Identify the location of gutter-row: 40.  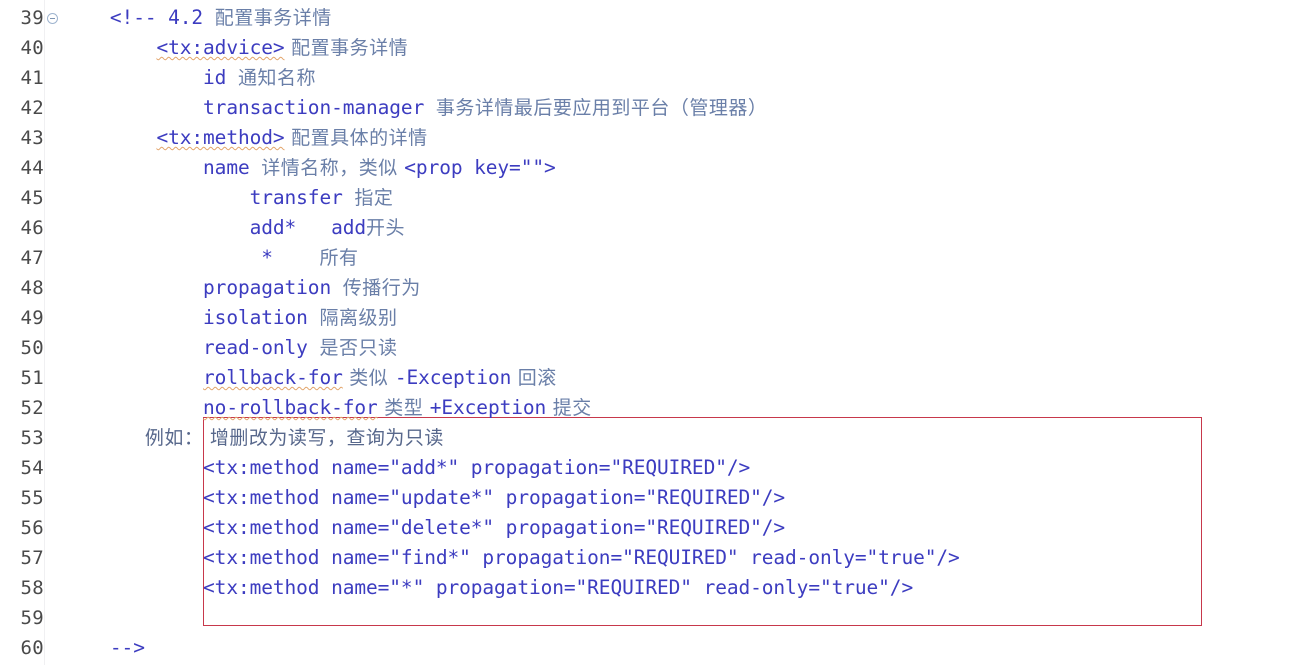
(37, 48).